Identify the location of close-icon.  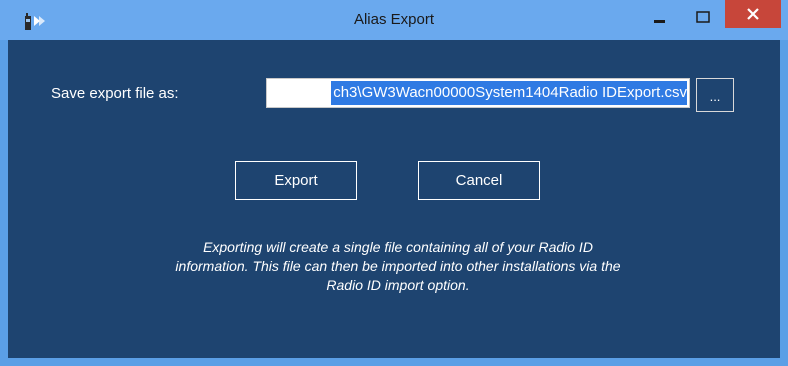
(753, 14).